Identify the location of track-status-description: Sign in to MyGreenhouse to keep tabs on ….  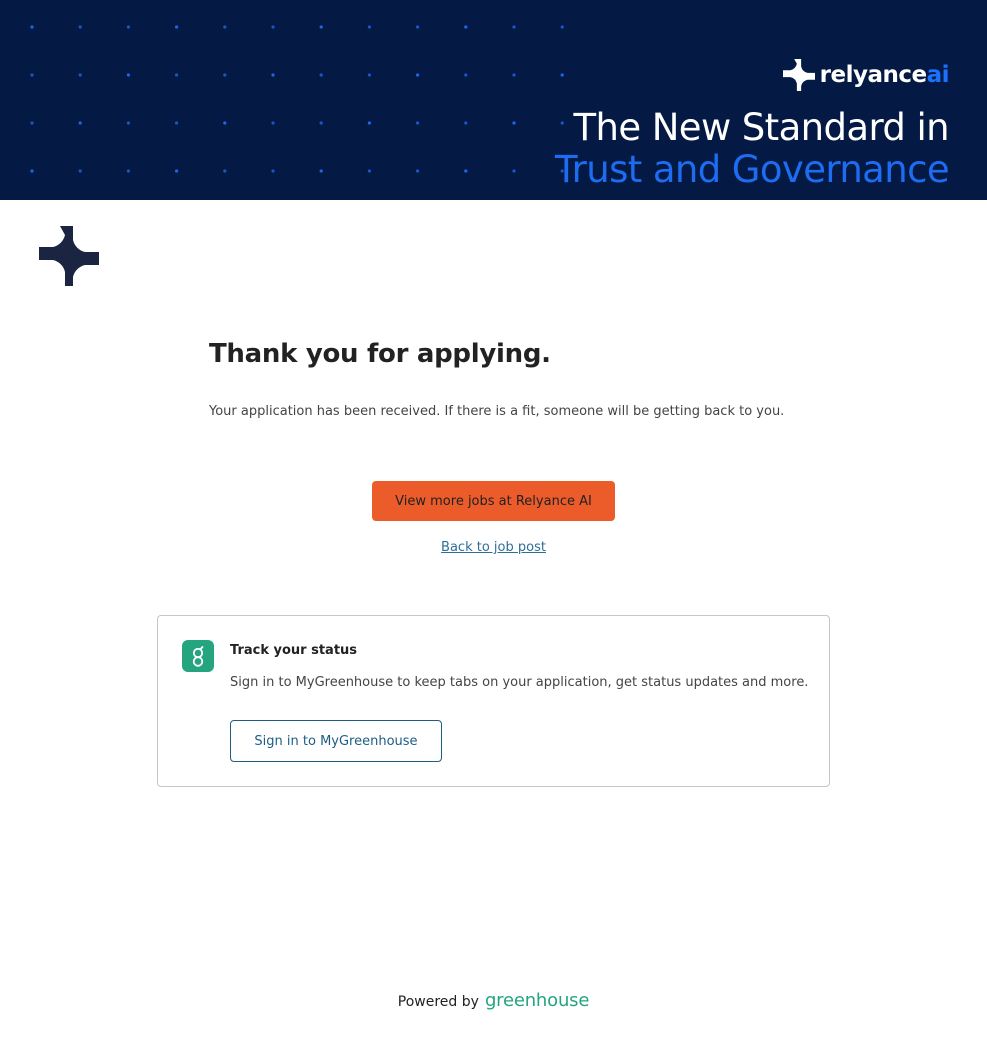
(519, 682).